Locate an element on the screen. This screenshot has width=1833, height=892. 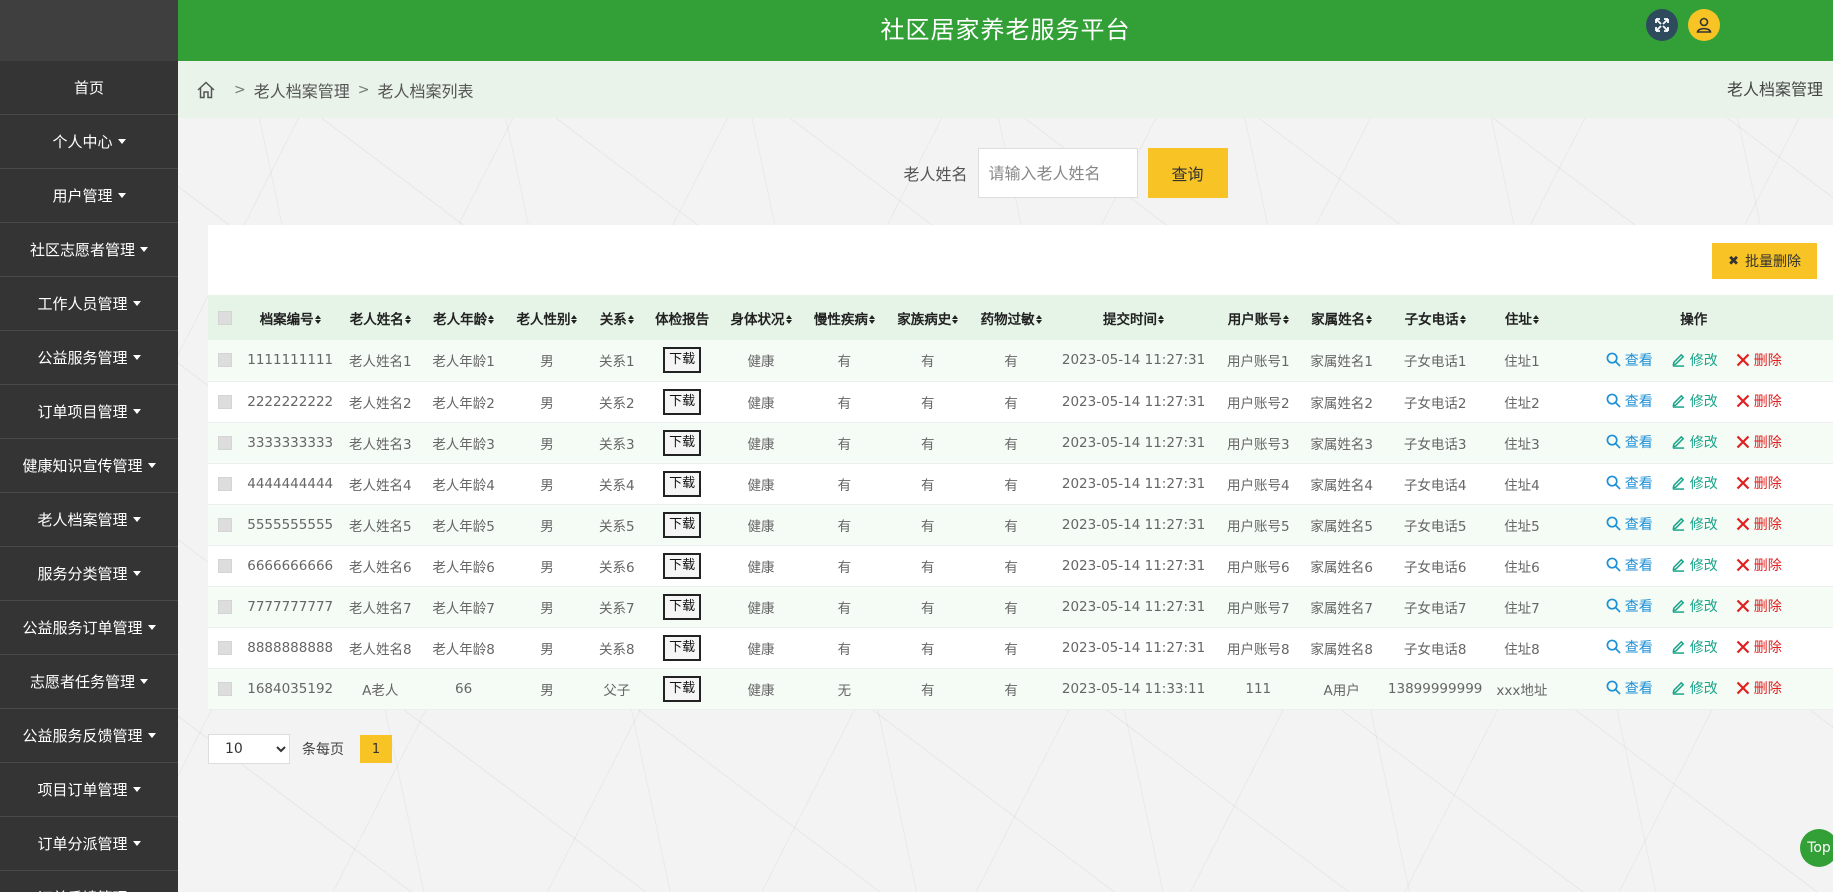
column-header: 档案编号 is located at coordinates (290, 317).